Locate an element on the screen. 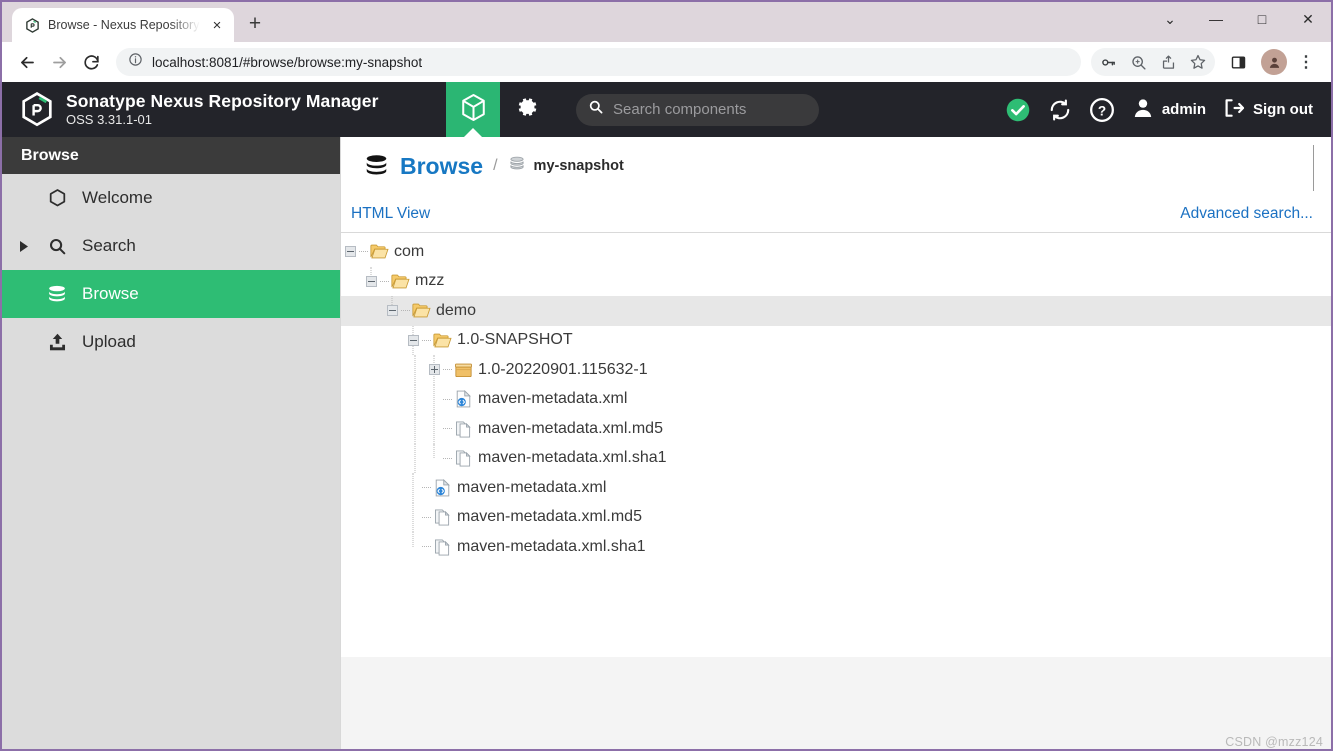 Image resolution: width=1333 pixels, height=751 pixels. expand-node-icon is located at coordinates (434, 370).